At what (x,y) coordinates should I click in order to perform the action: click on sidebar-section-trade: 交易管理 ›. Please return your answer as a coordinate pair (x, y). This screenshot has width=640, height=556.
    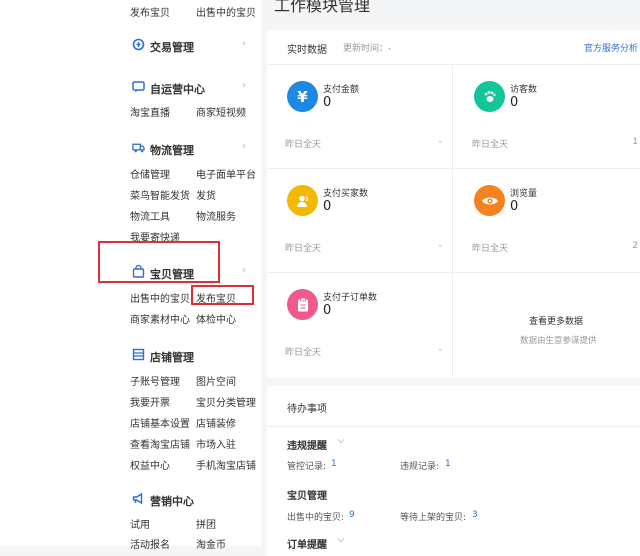
    Looking at the image, I should click on (195, 45).